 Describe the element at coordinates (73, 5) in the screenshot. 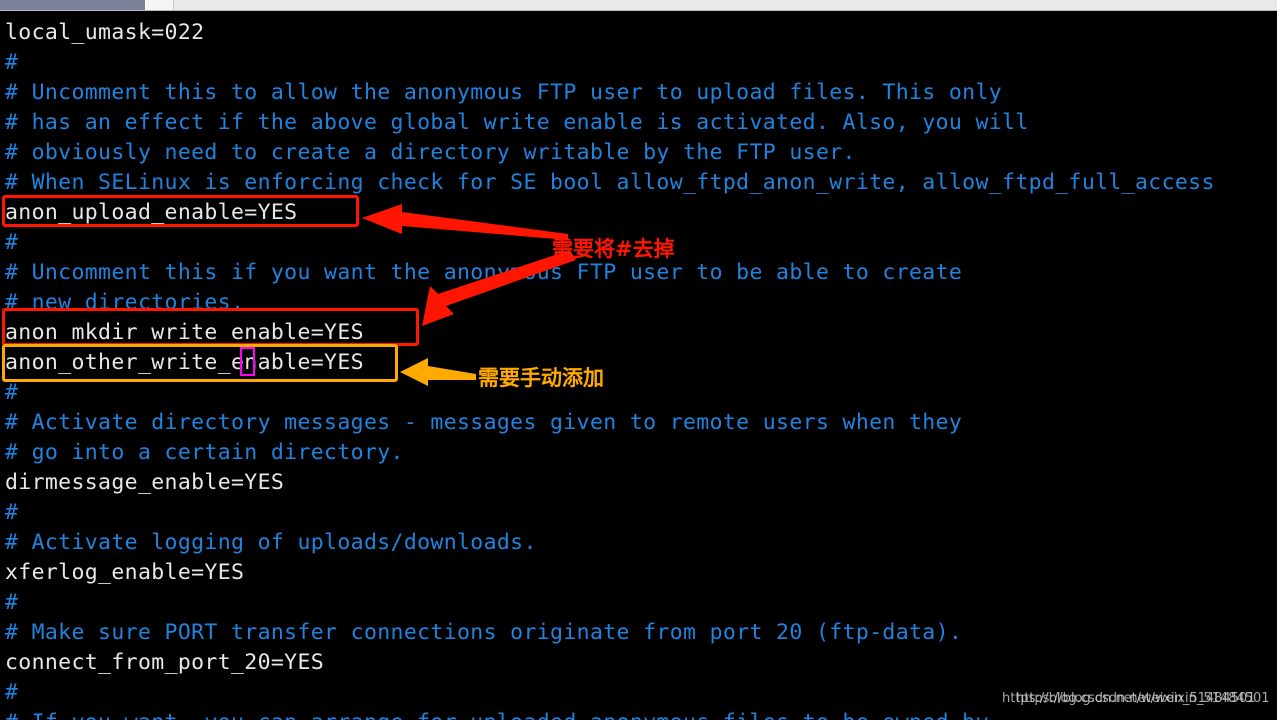

I see `scrollbar-thumb` at that location.